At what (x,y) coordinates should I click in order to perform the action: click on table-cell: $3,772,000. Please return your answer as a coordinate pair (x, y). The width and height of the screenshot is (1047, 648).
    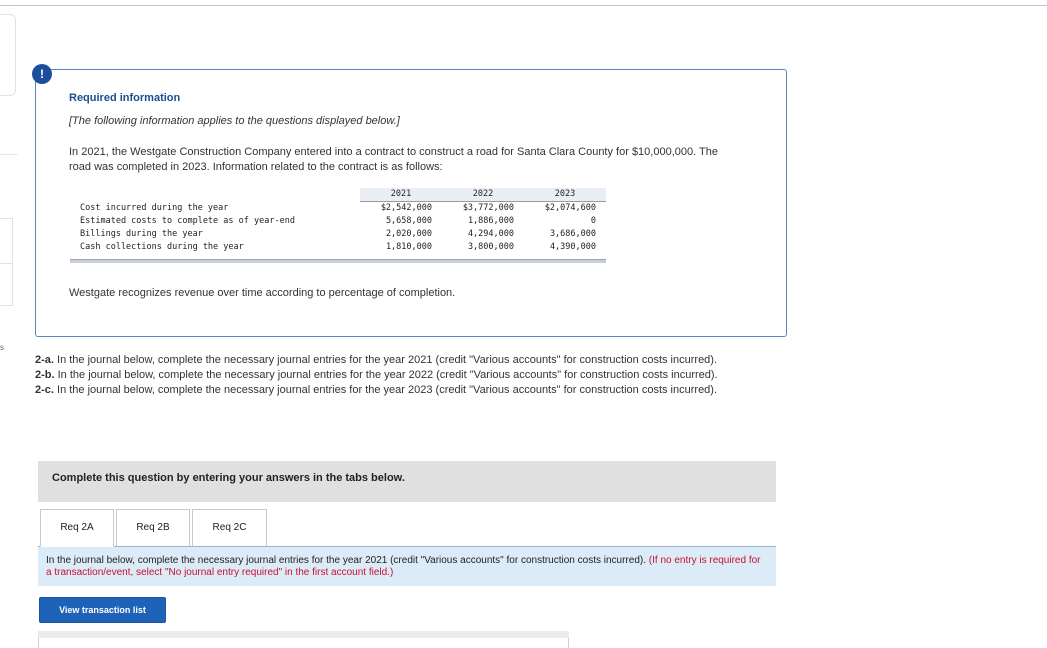
    Looking at the image, I should click on (488, 207).